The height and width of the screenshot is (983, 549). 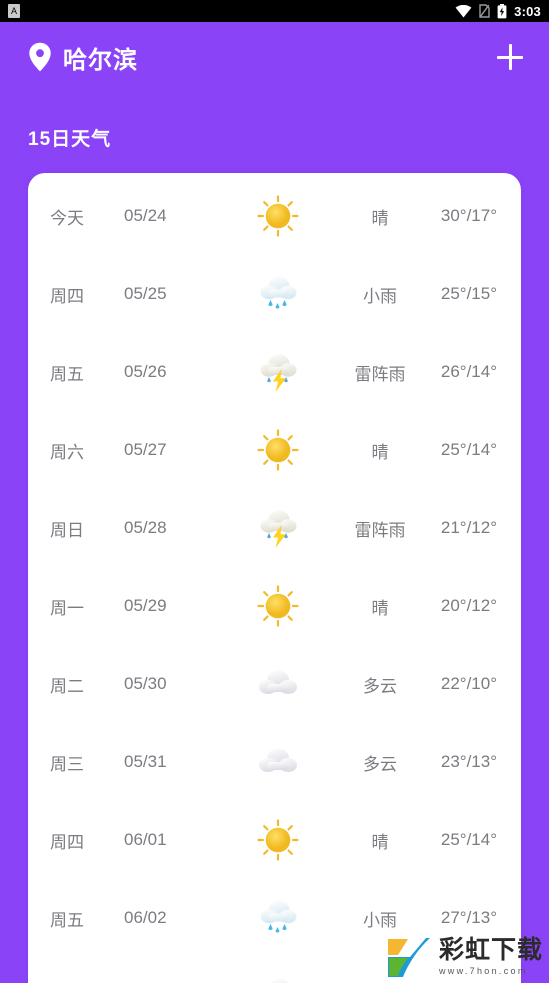 What do you see at coordinates (145, 605) in the screenshot?
I see `forecast-date: 05/29` at bounding box center [145, 605].